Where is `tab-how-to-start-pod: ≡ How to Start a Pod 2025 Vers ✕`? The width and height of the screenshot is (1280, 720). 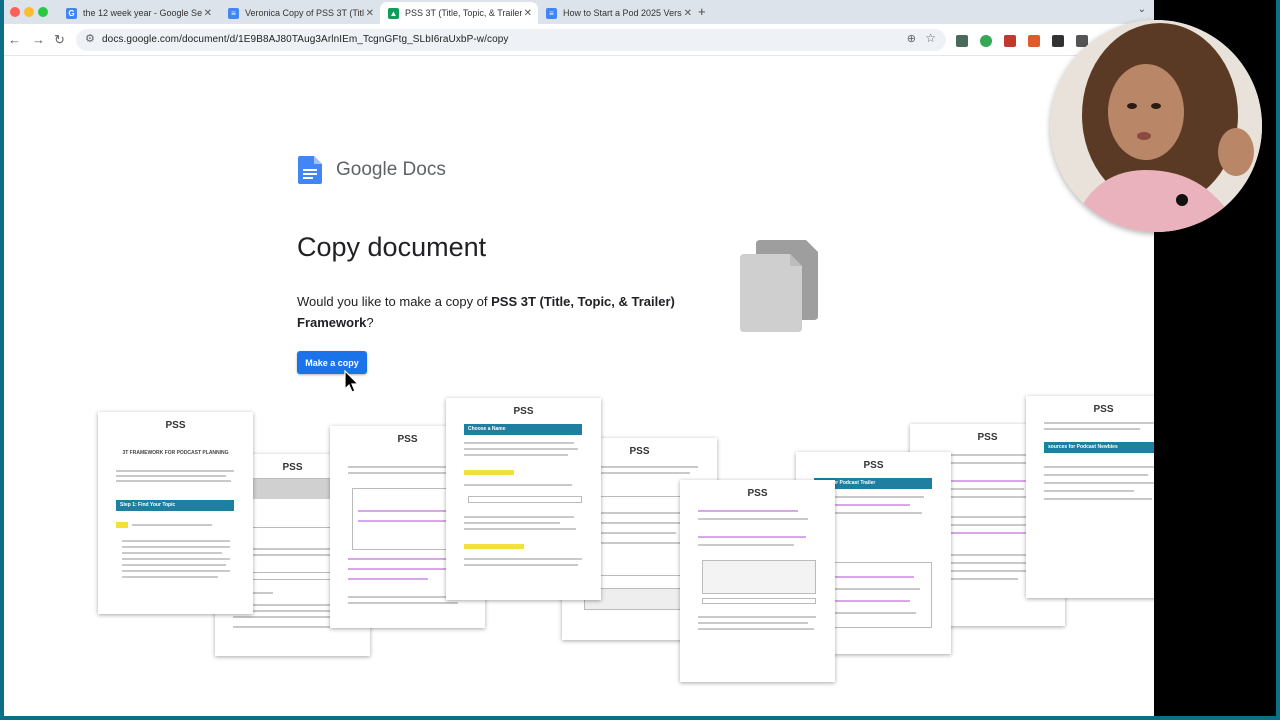 tab-how-to-start-pod: ≡ How to Start a Pod 2025 Vers ✕ is located at coordinates (618, 13).